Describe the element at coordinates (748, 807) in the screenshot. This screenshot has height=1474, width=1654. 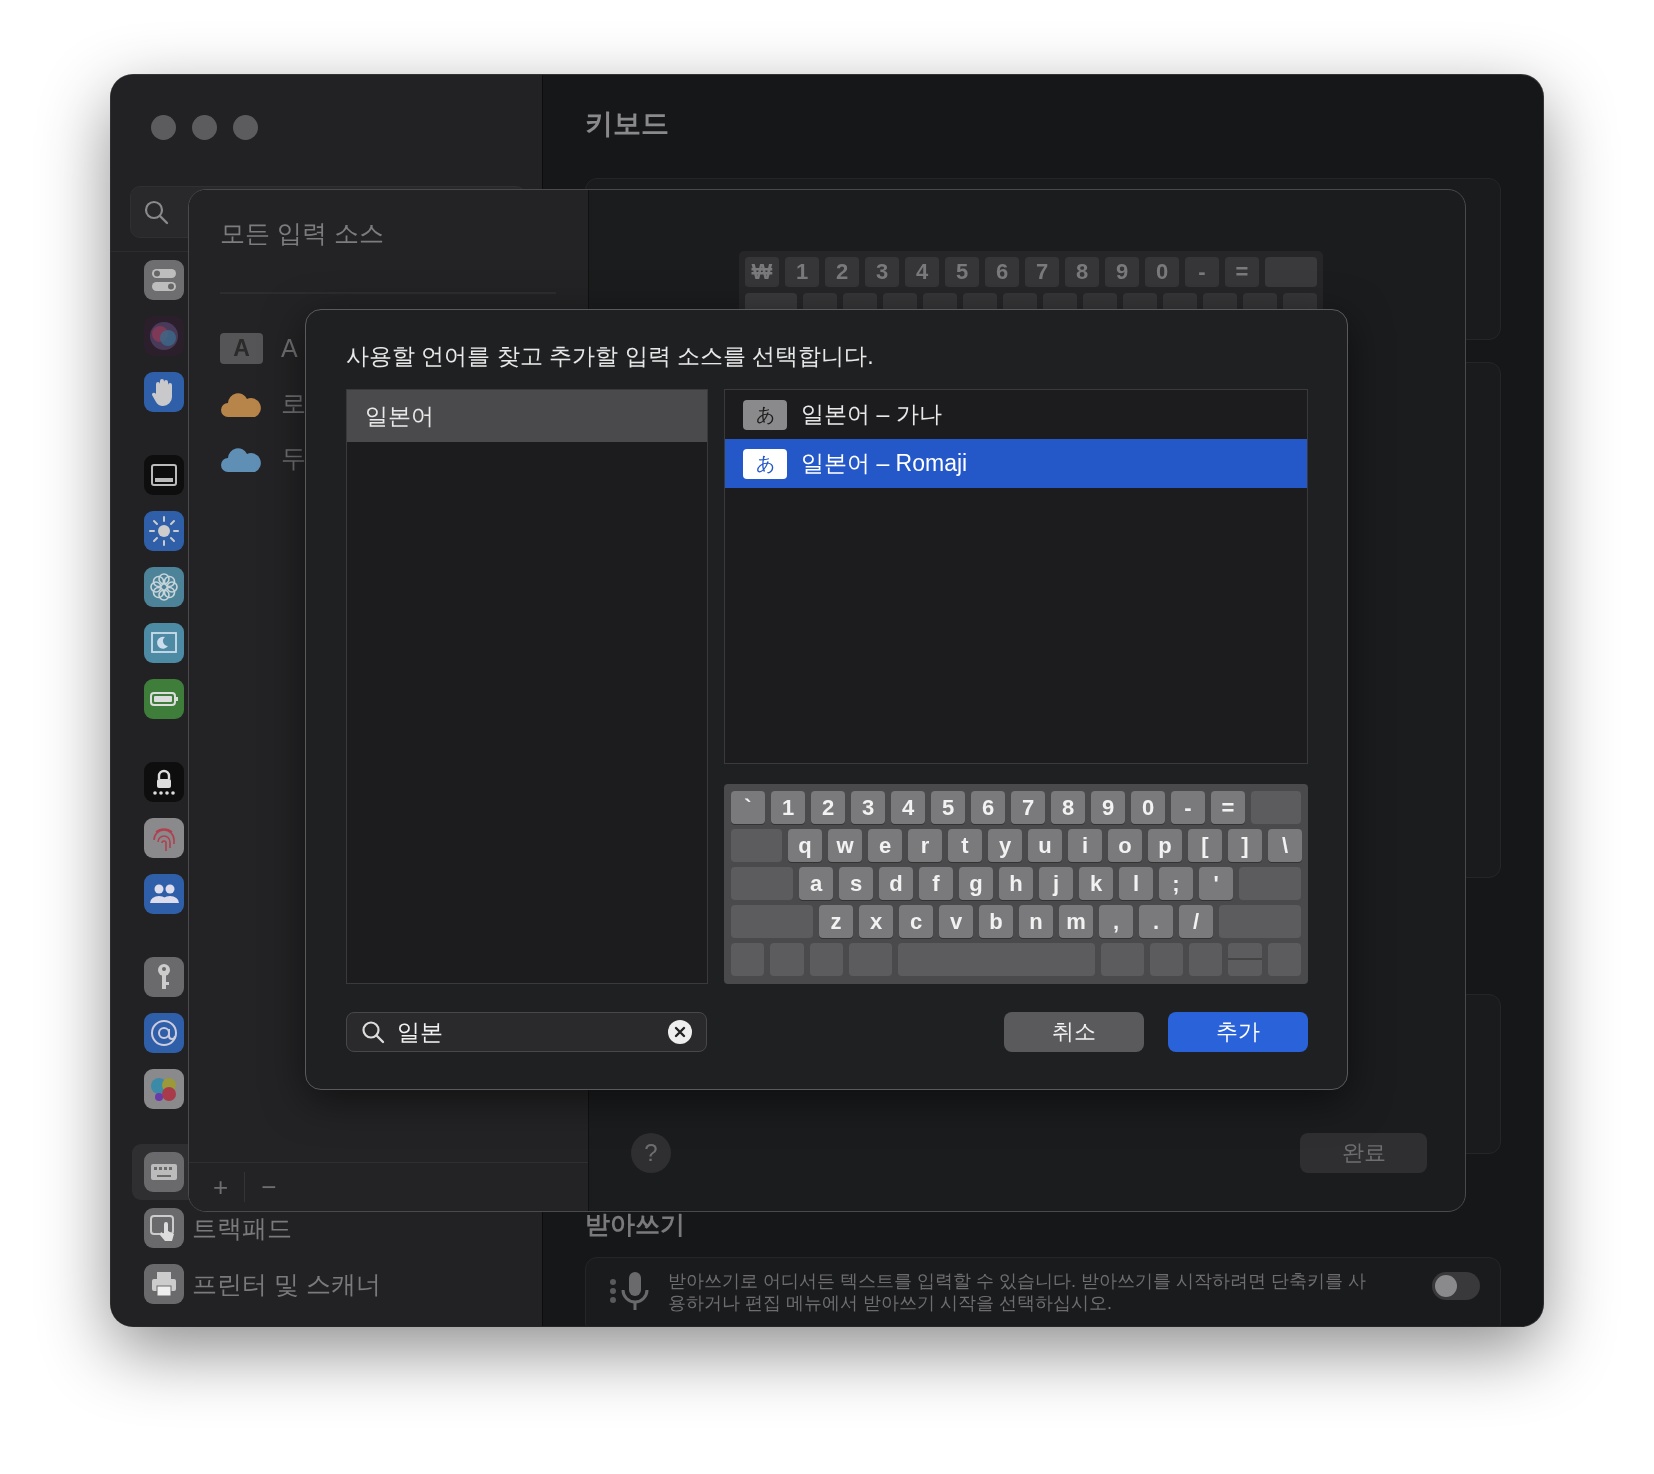
I see `keyboard-key: `` at that location.